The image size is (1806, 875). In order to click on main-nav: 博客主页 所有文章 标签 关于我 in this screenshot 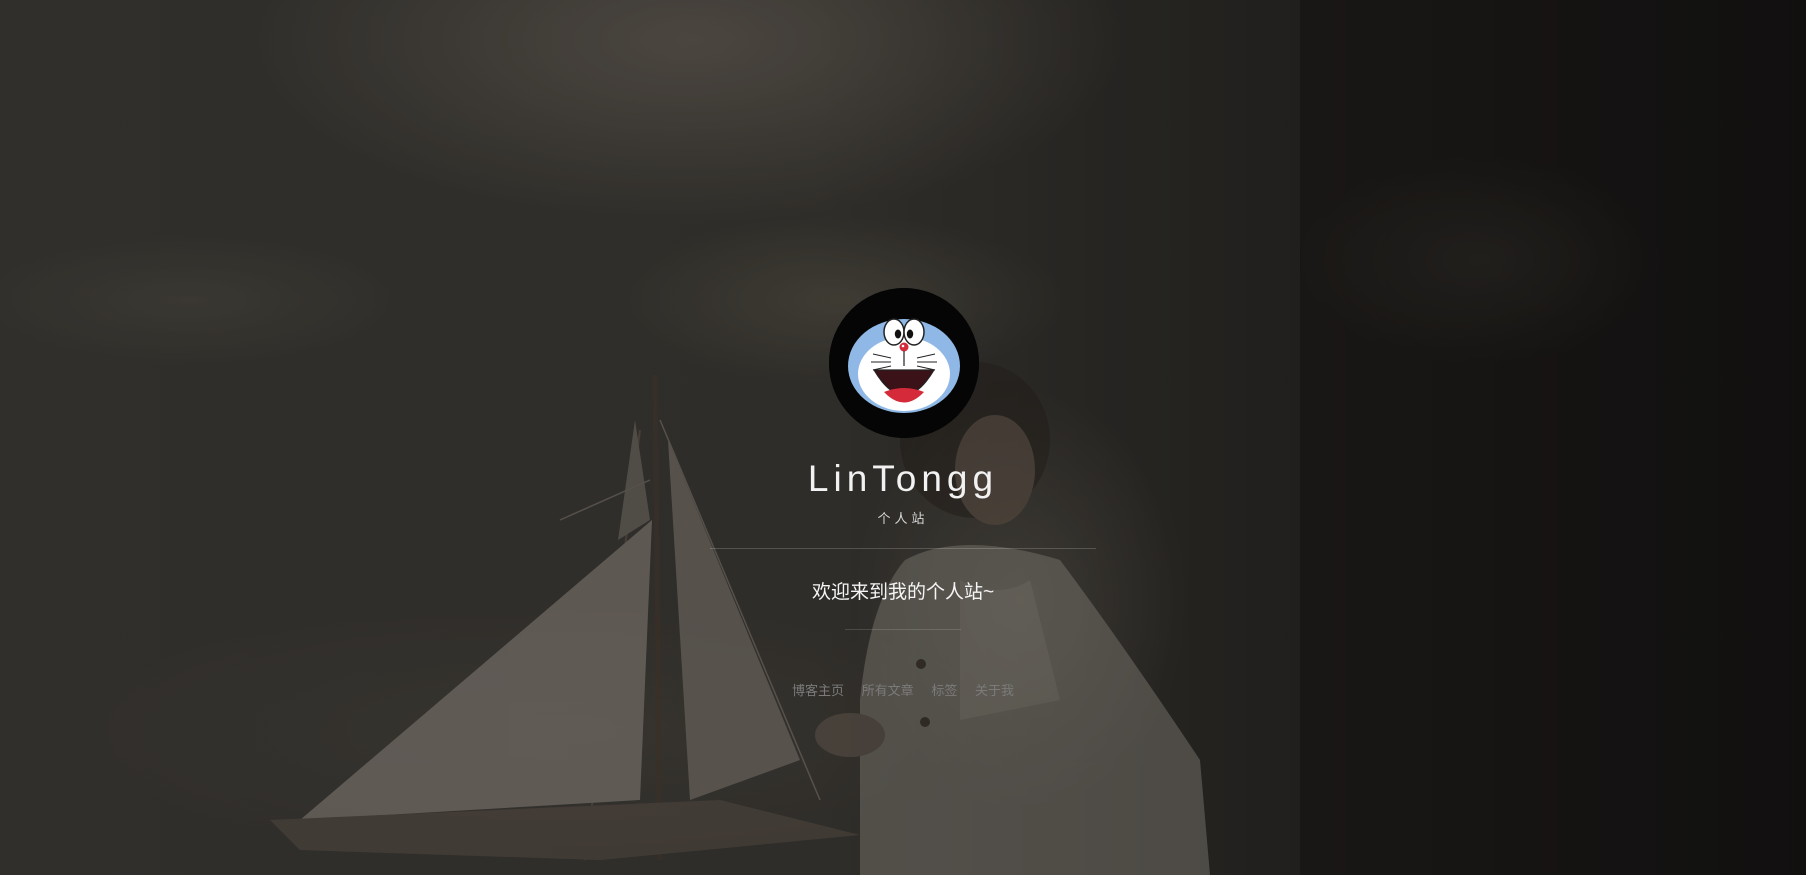, I will do `click(903, 689)`.